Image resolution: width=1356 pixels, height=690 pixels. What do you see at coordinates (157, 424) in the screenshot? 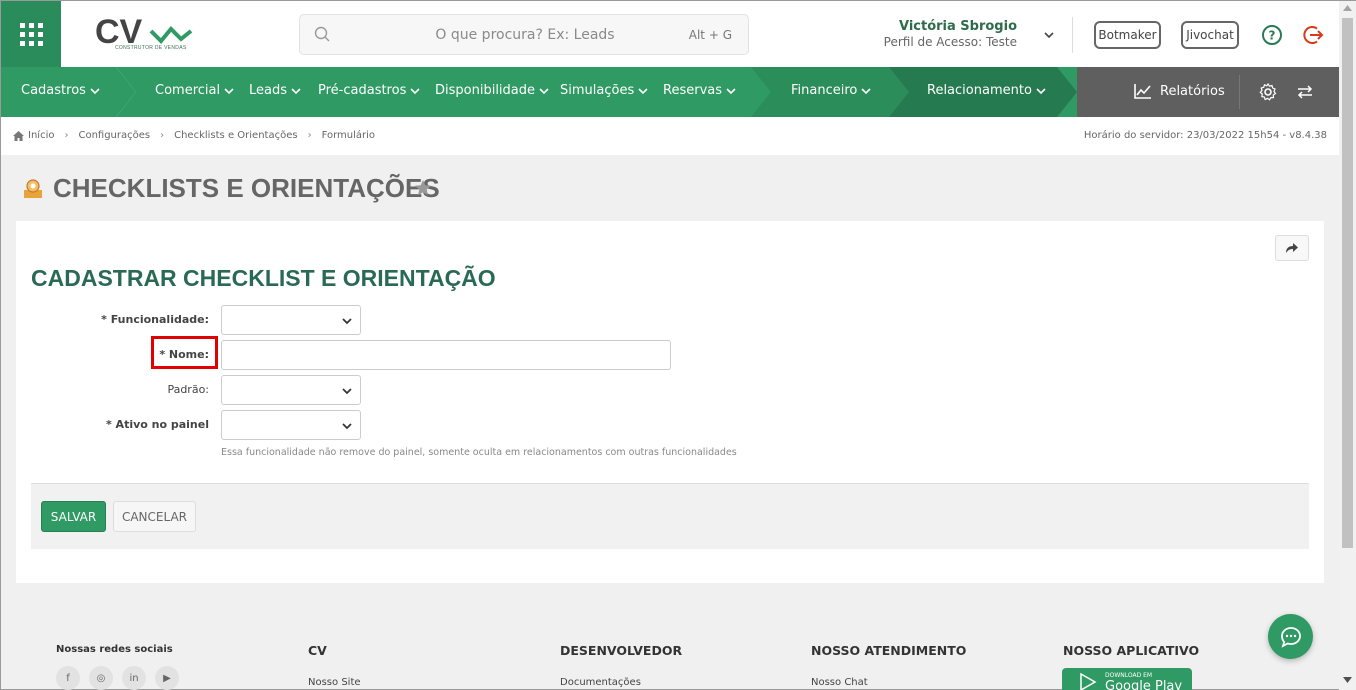
I see `ativo-label: * Ativo no painel` at bounding box center [157, 424].